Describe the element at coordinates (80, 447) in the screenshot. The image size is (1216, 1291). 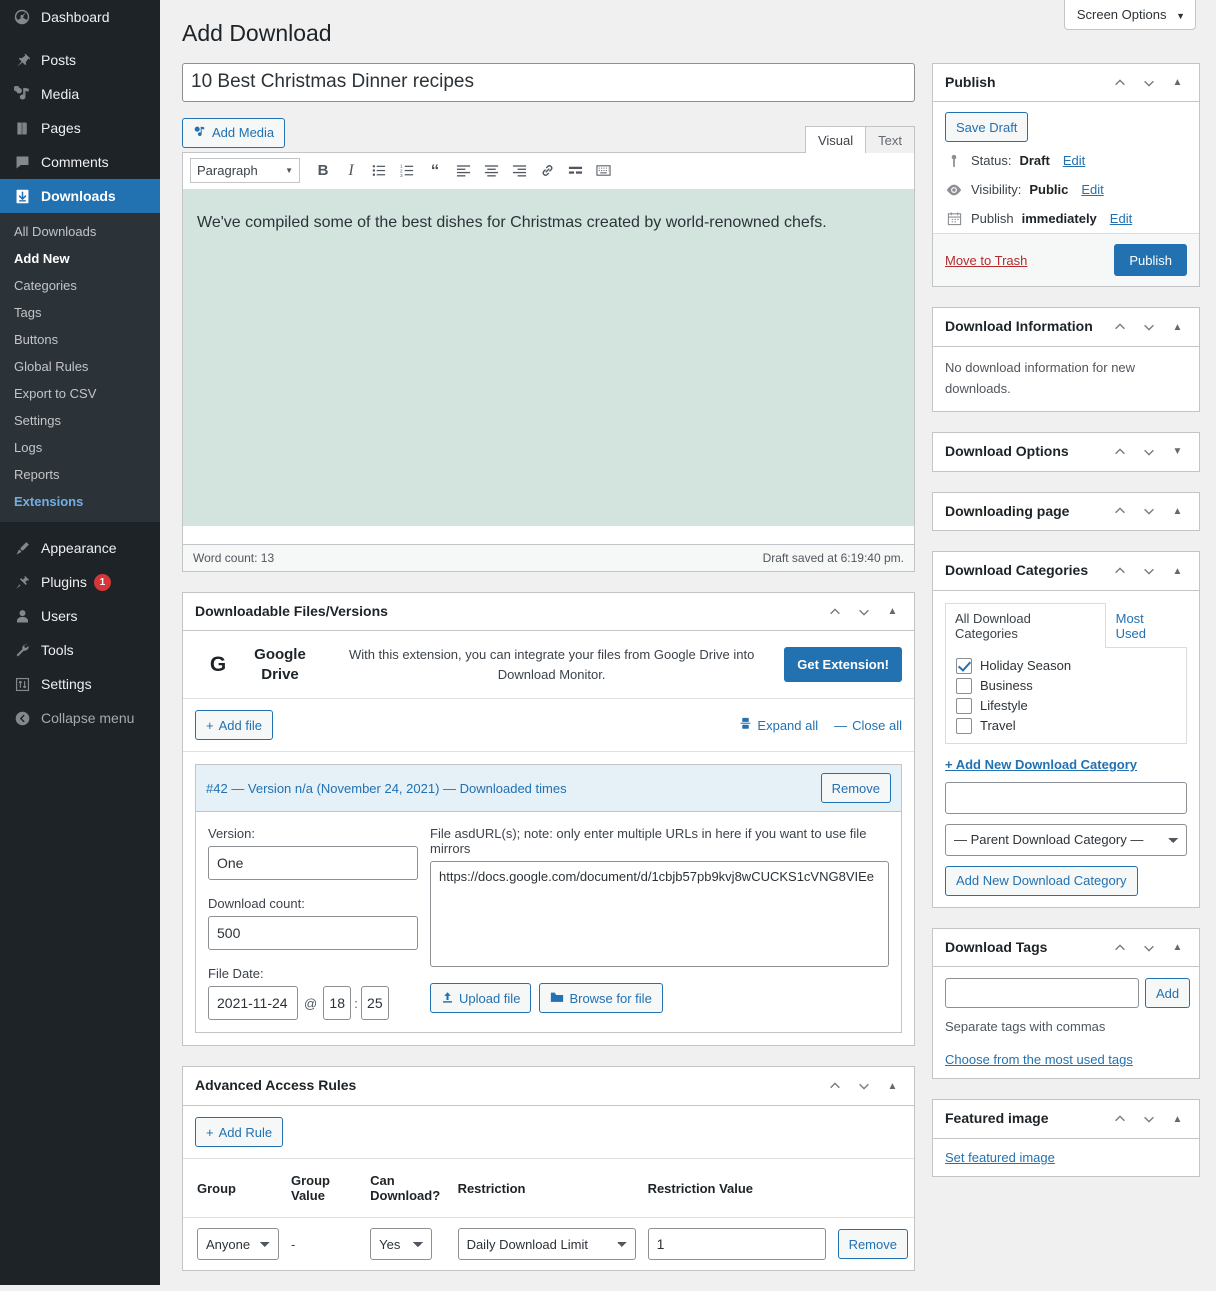
I see `submenu-item-logs: Logs` at that location.